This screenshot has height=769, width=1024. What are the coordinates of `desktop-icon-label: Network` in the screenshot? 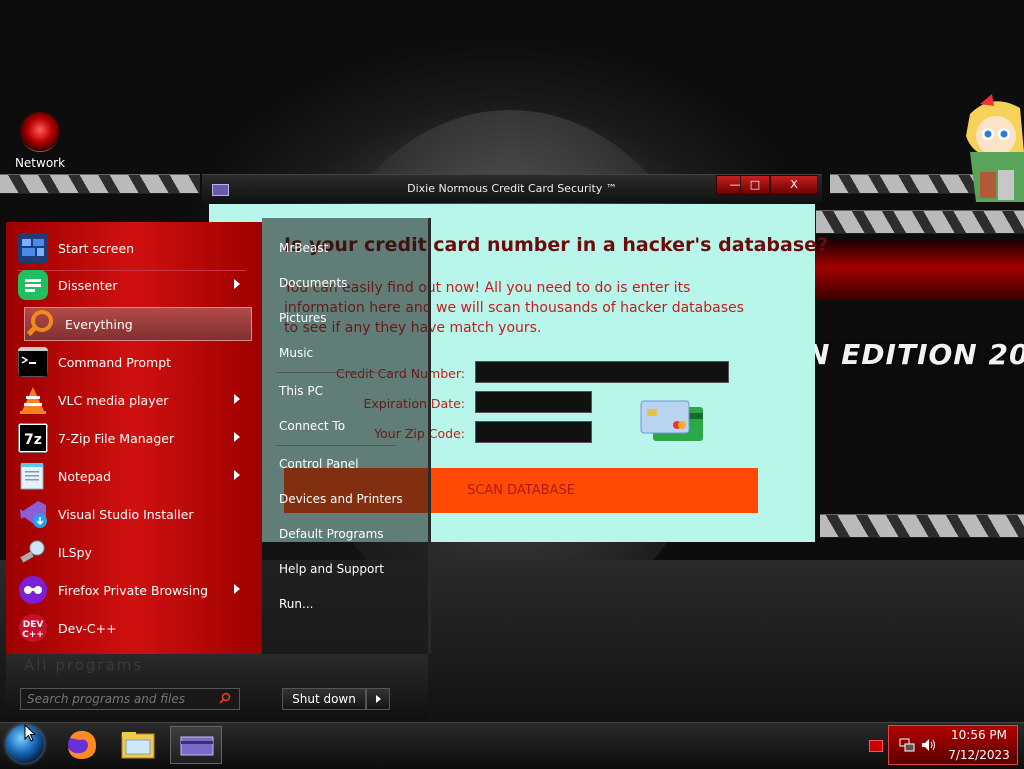 It's located at (40, 163).